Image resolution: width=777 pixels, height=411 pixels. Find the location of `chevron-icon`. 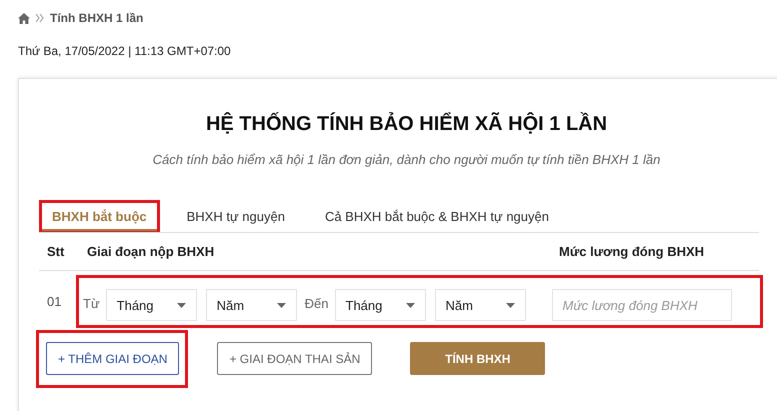

chevron-icon is located at coordinates (40, 18).